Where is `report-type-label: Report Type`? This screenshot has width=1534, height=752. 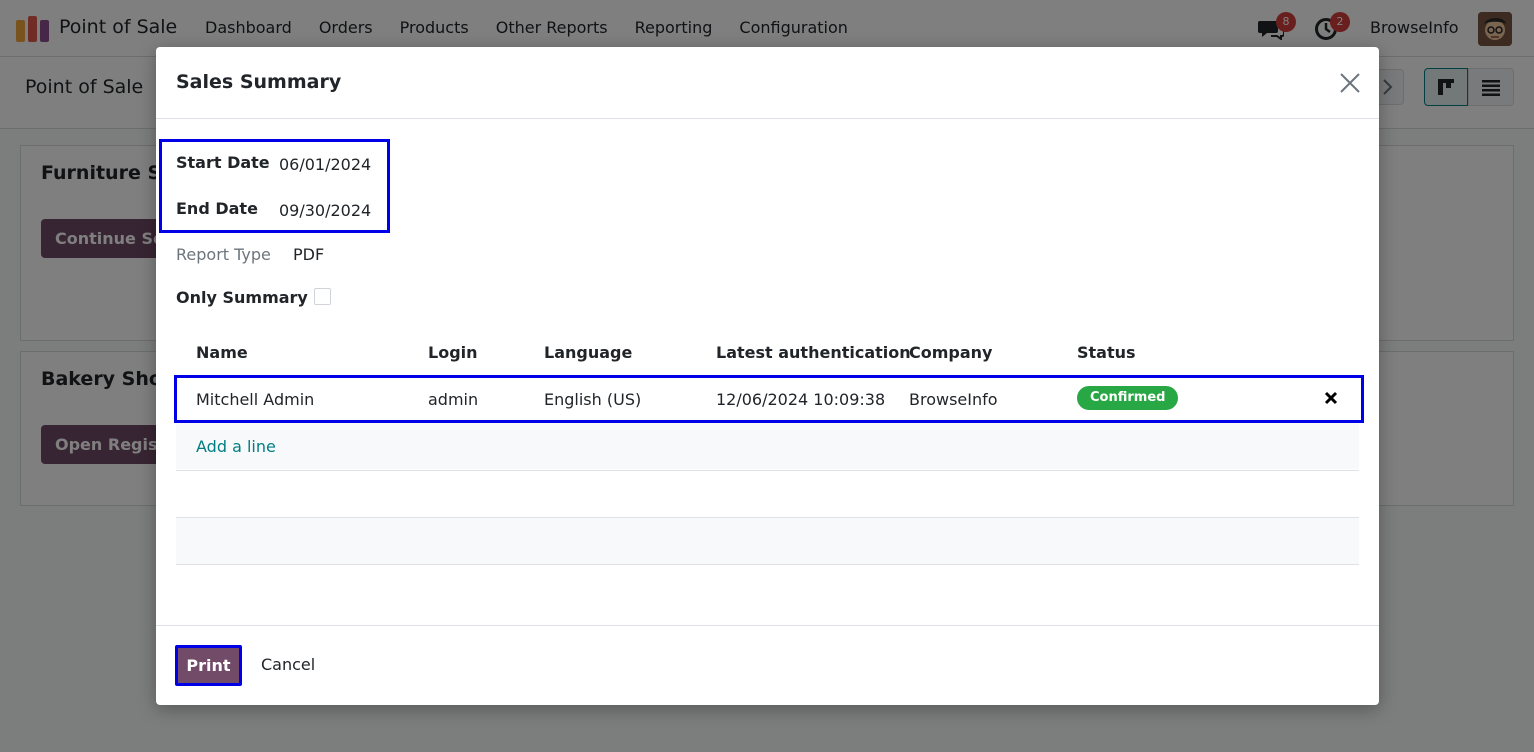 report-type-label: Report Type is located at coordinates (223, 254).